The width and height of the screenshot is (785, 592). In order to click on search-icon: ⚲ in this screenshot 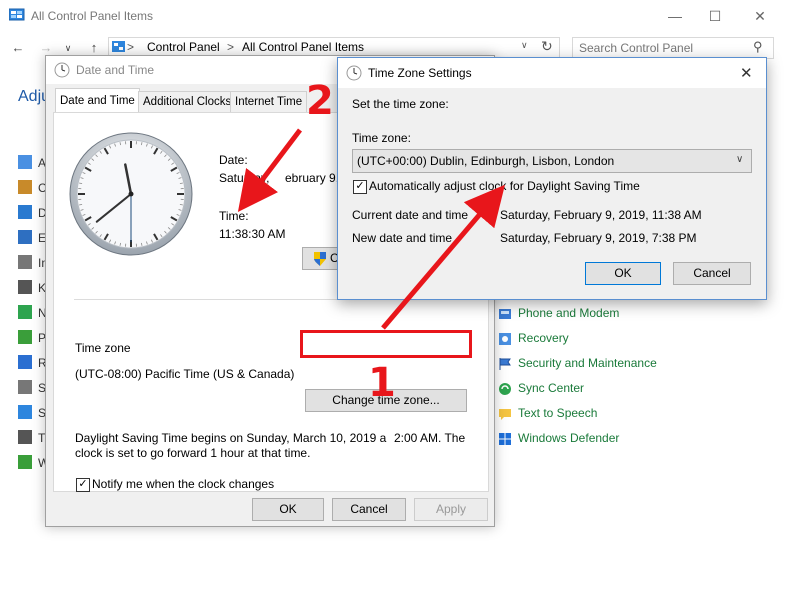, I will do `click(758, 47)`.